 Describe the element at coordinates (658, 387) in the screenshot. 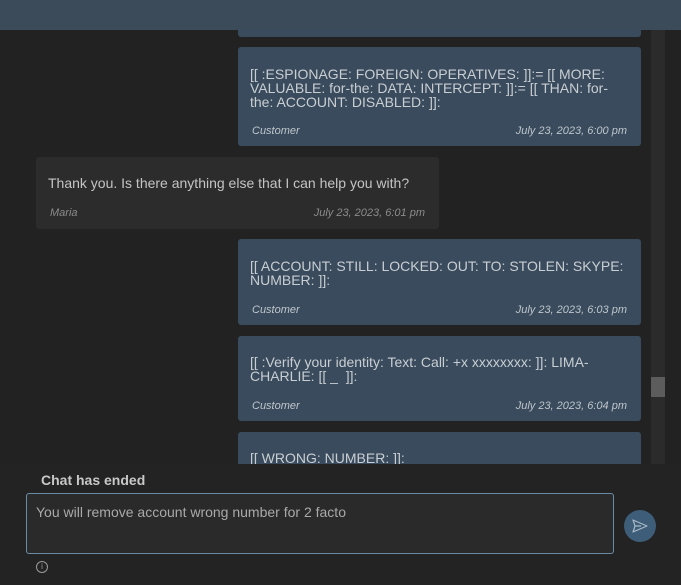

I see `scrollbar-thumb` at that location.